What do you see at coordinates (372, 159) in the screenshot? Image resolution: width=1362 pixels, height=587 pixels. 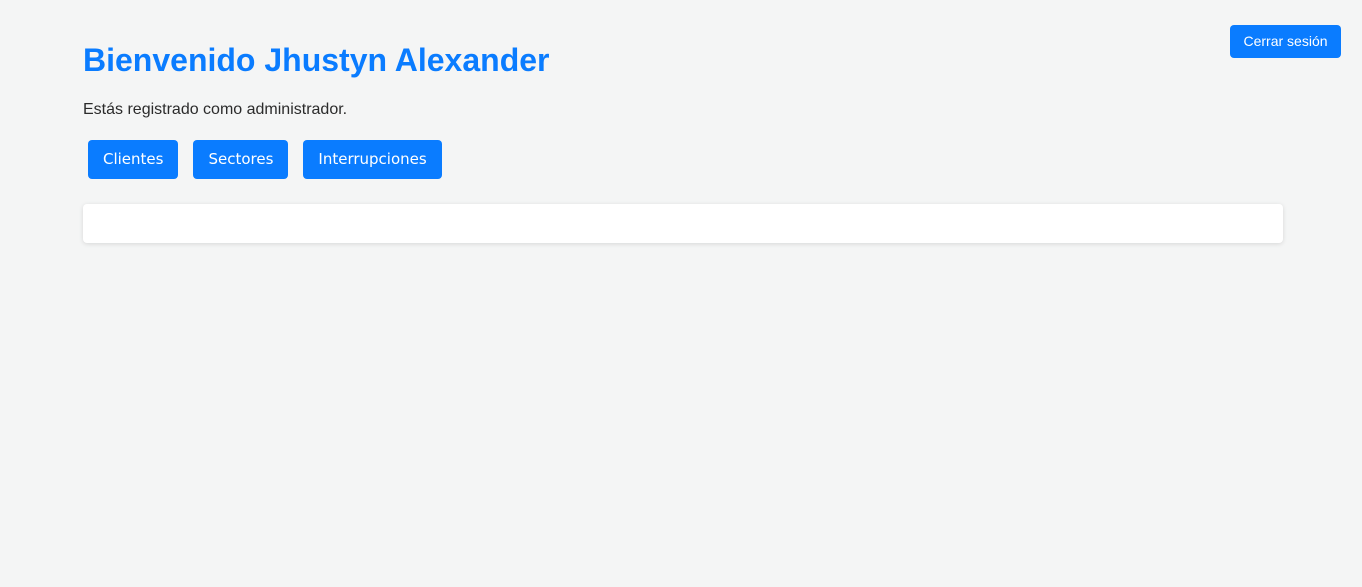 I see `interrupciones-button: Interrupciones` at bounding box center [372, 159].